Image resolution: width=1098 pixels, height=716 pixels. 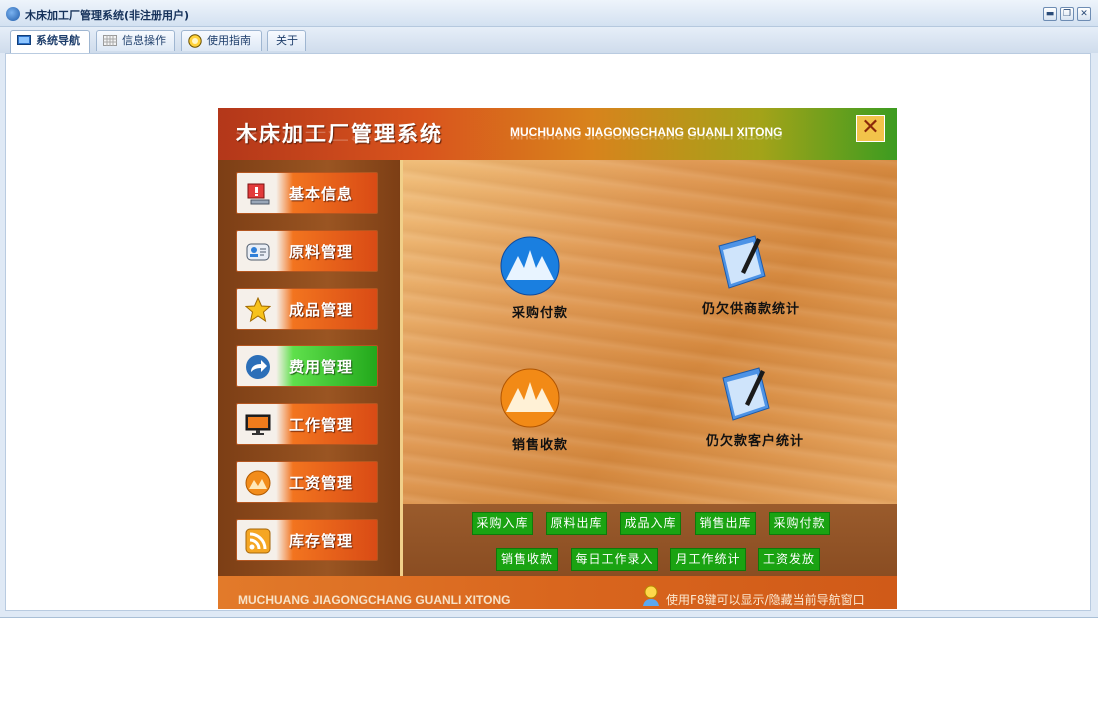 I want to click on sidebar-item-expense: 费用管理, so click(x=307, y=366).